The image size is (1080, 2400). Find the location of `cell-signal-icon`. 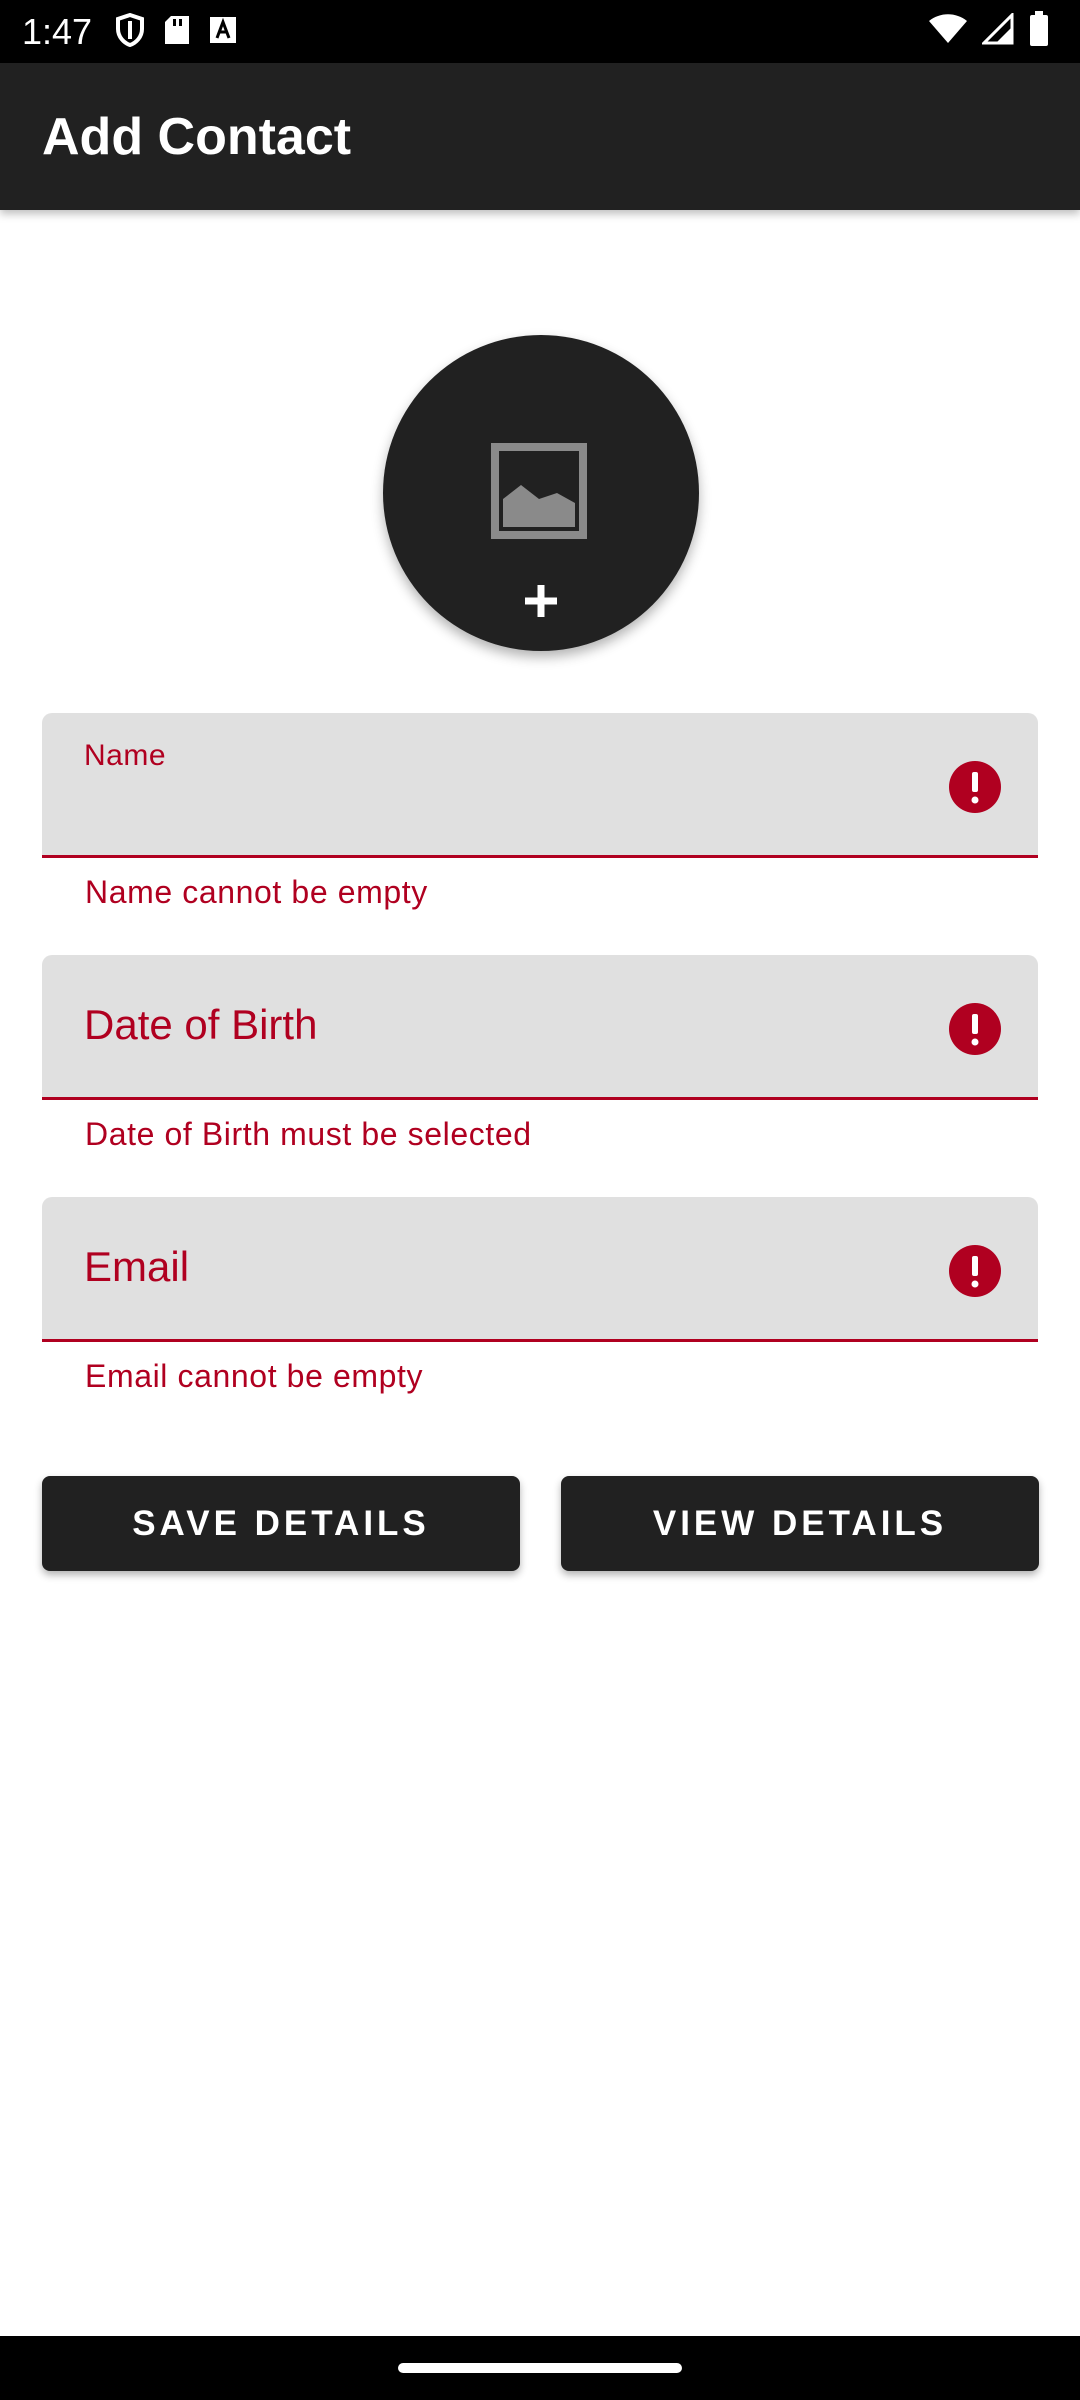

cell-signal-icon is located at coordinates (997, 30).